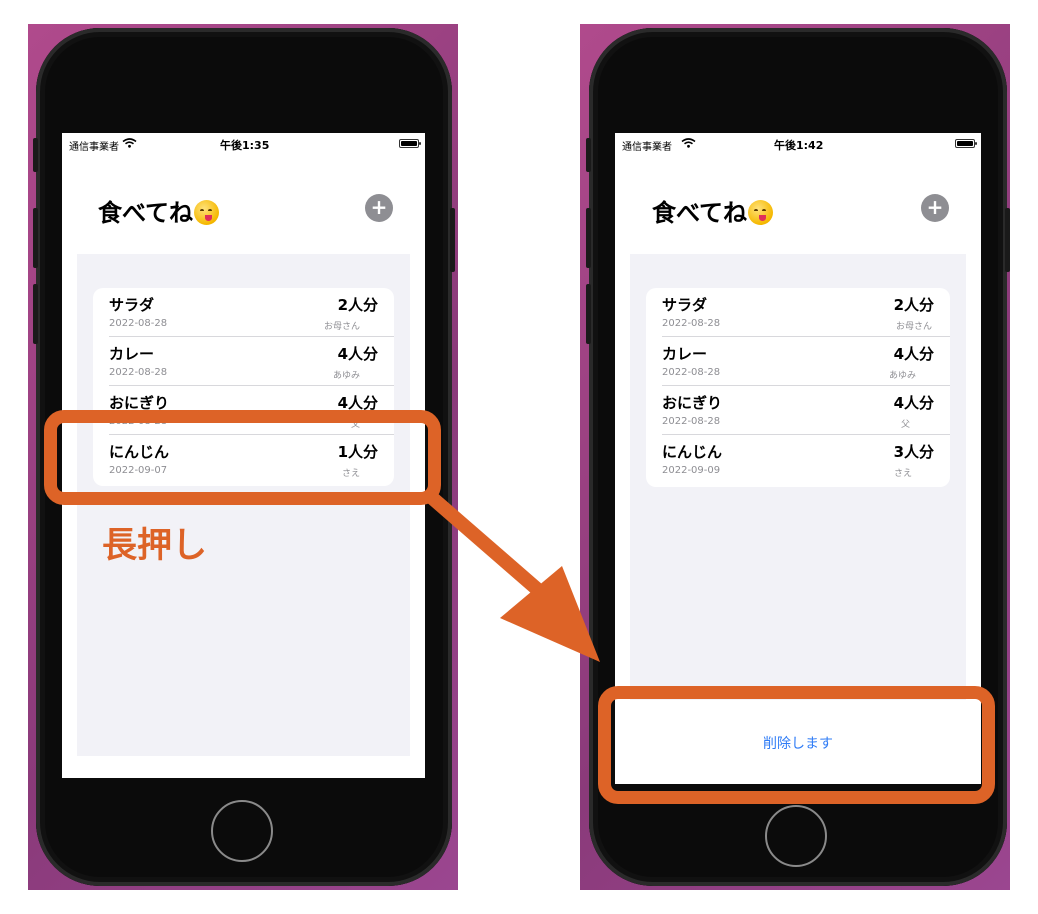 The height and width of the screenshot is (914, 1038). I want to click on delete-highlight, so click(796, 745).